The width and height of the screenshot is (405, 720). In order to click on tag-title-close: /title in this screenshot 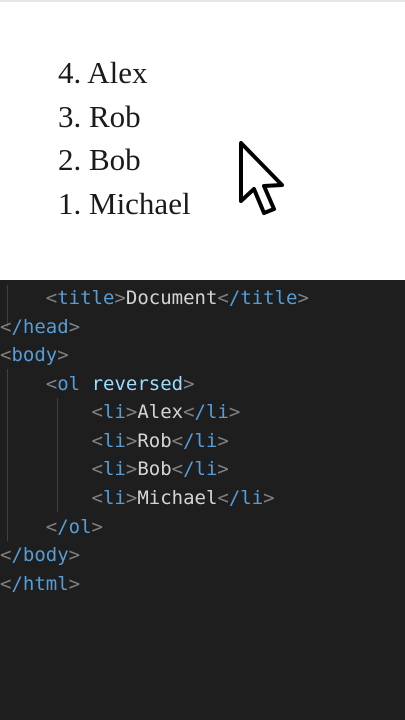, I will do `click(263, 298)`.